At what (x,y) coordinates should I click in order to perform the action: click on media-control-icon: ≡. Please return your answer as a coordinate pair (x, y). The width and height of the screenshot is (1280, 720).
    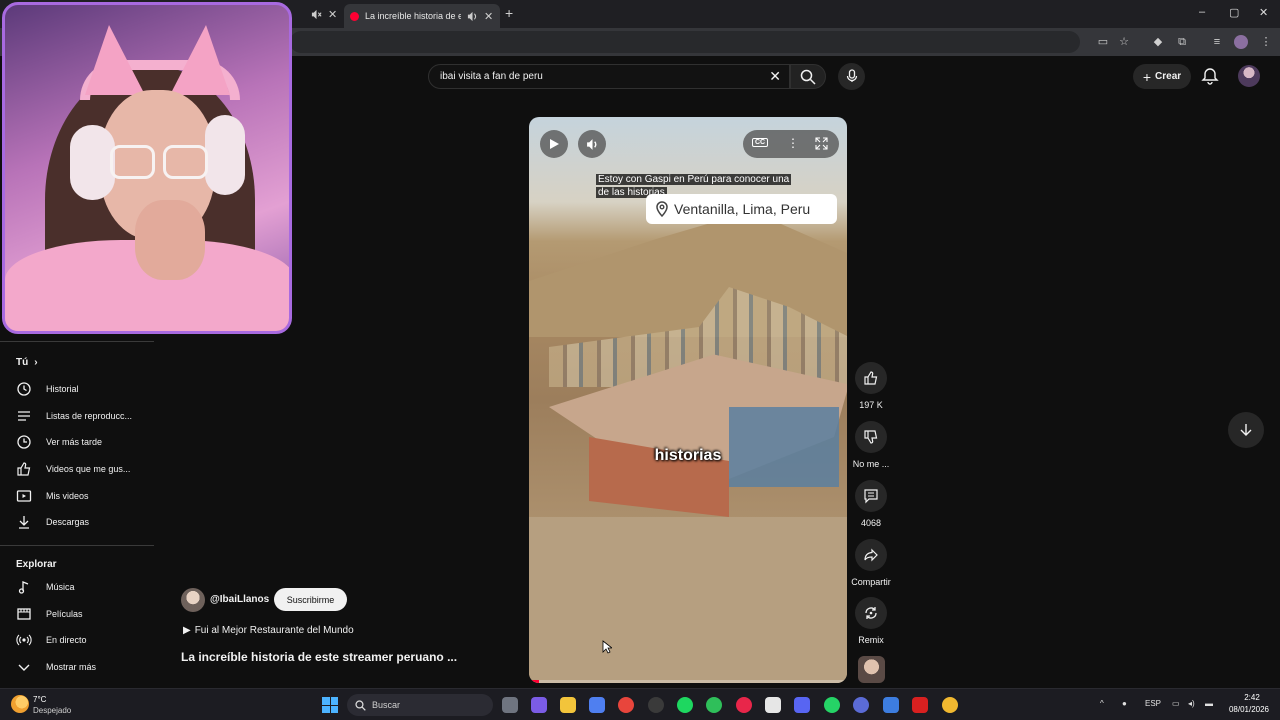
    Looking at the image, I should click on (1217, 42).